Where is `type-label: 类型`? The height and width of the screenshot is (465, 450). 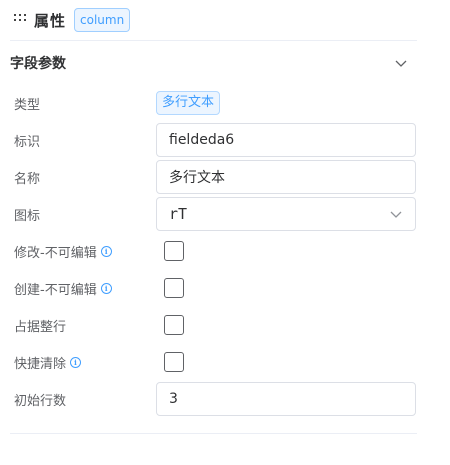 type-label: 类型 is located at coordinates (27, 105).